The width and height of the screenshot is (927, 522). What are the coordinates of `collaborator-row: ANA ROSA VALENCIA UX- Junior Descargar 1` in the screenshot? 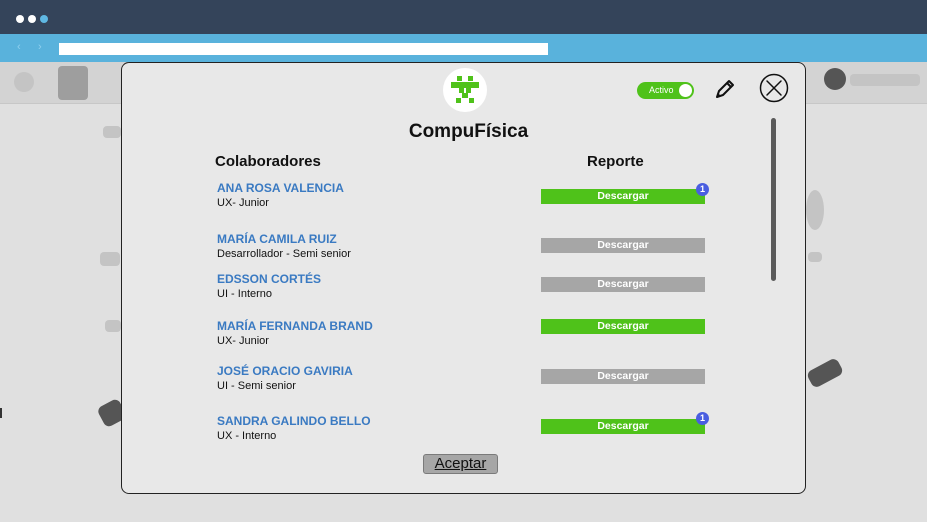 It's located at (442, 201).